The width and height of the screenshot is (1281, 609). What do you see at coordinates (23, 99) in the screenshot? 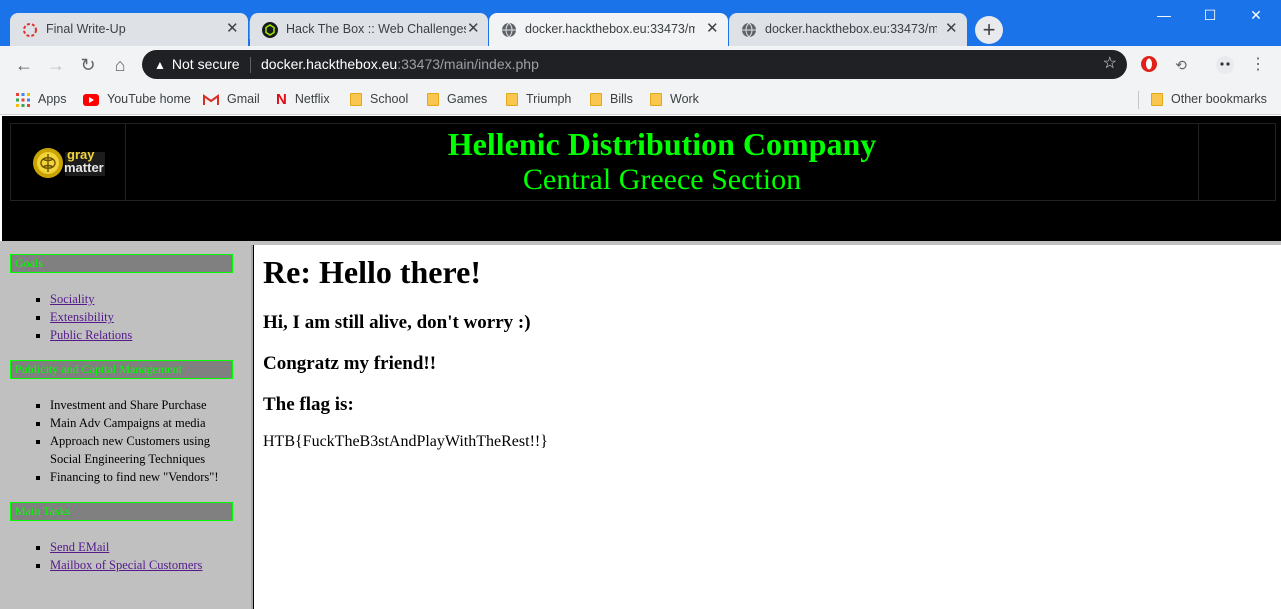
I see `apps-grid-icon` at bounding box center [23, 99].